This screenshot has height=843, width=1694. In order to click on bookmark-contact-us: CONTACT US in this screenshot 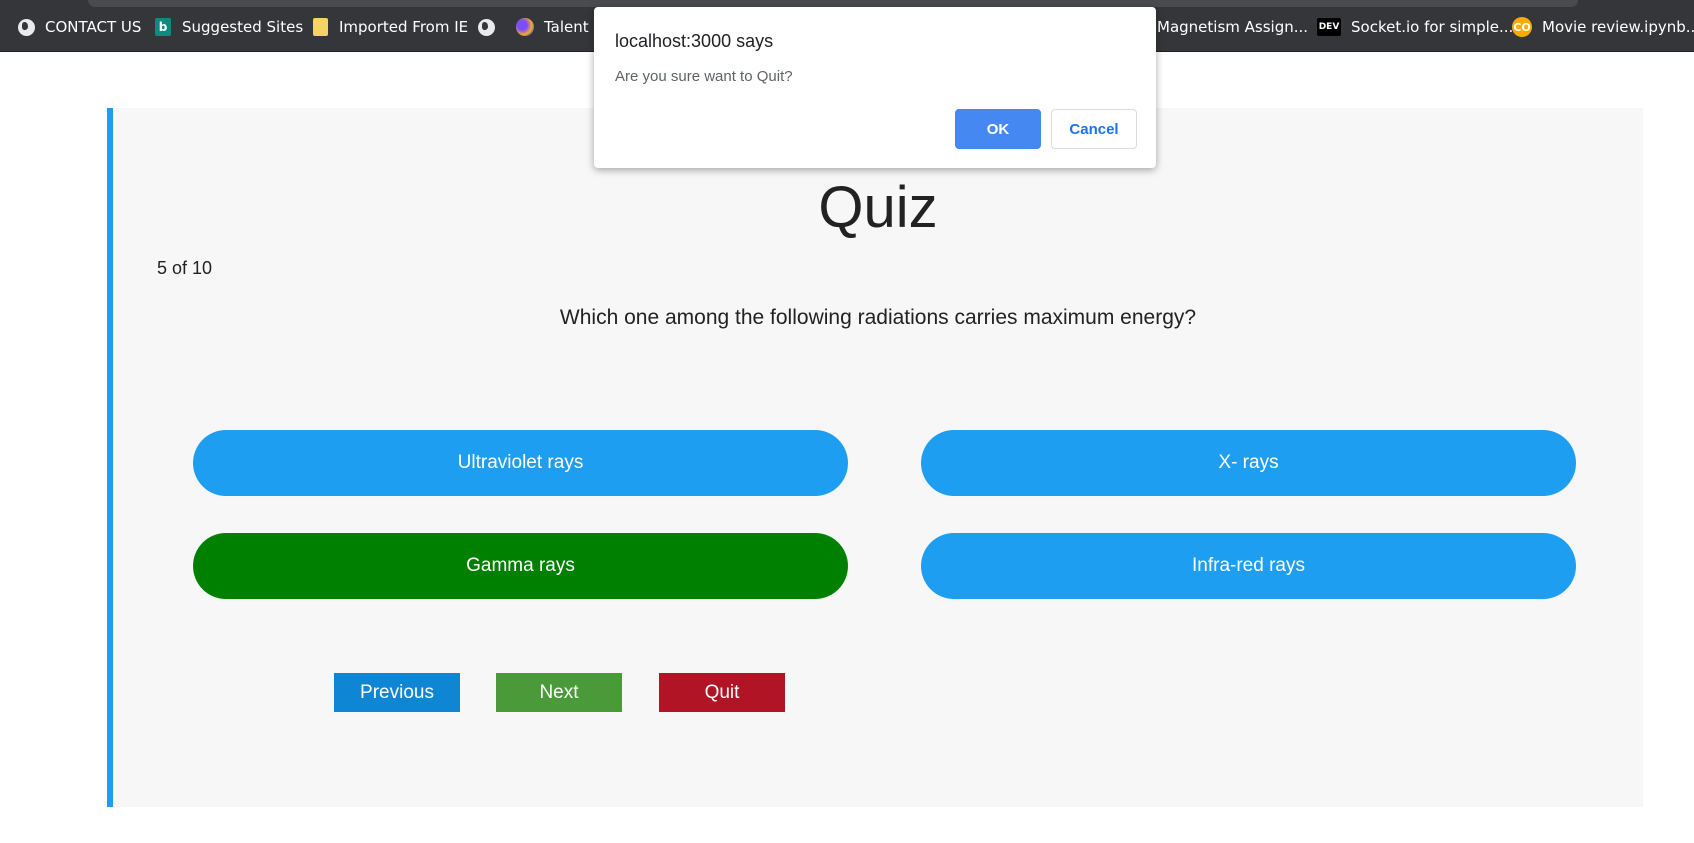, I will do `click(79, 27)`.